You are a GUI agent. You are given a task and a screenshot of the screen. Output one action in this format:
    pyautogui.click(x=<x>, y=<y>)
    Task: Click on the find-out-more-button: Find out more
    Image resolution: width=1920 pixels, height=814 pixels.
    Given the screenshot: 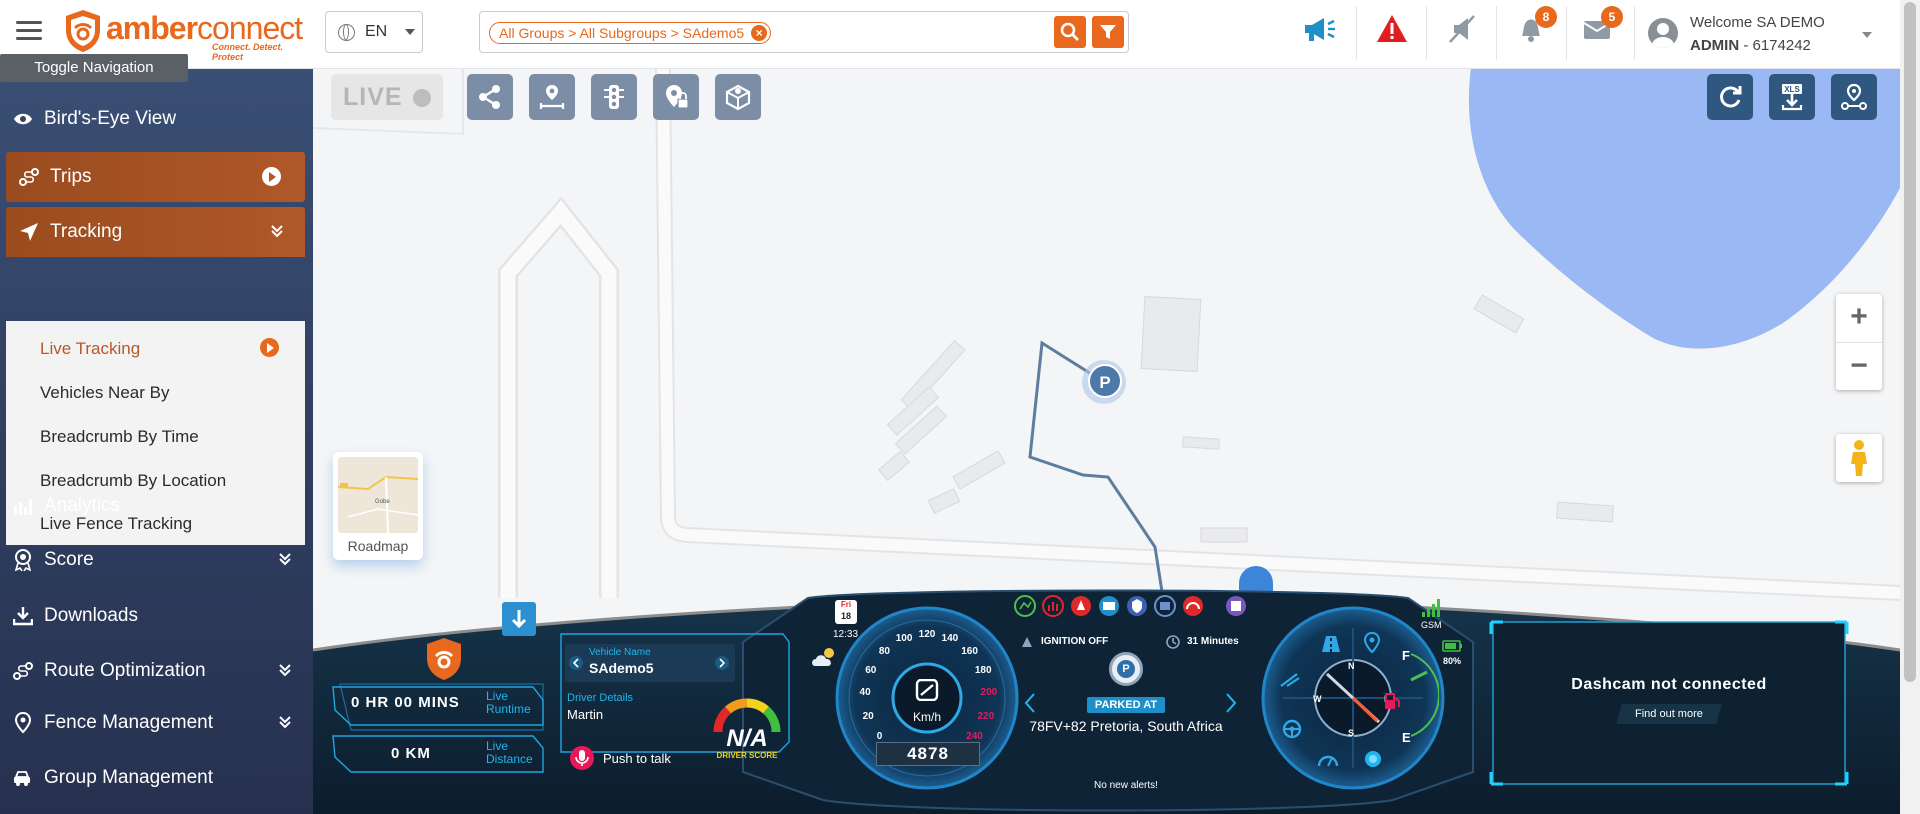 What is the action you would take?
    pyautogui.click(x=1669, y=714)
    